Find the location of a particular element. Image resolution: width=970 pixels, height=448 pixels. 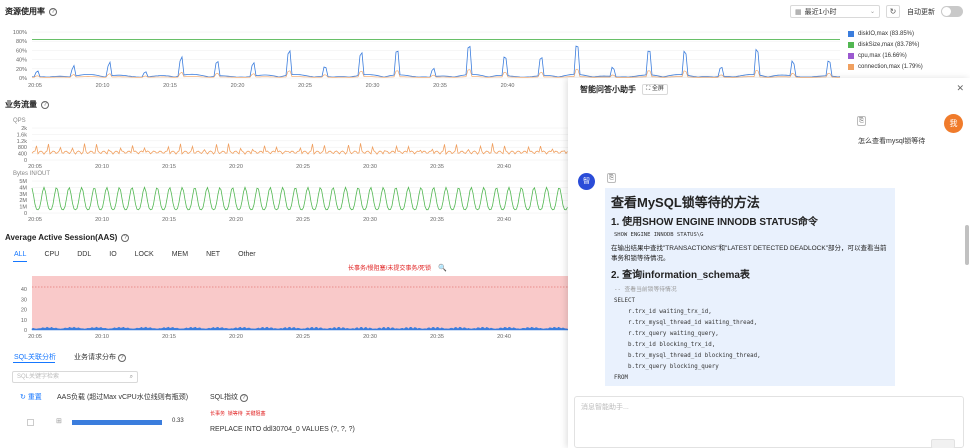

y-tick-label: 400 is located at coordinates (22, 155).